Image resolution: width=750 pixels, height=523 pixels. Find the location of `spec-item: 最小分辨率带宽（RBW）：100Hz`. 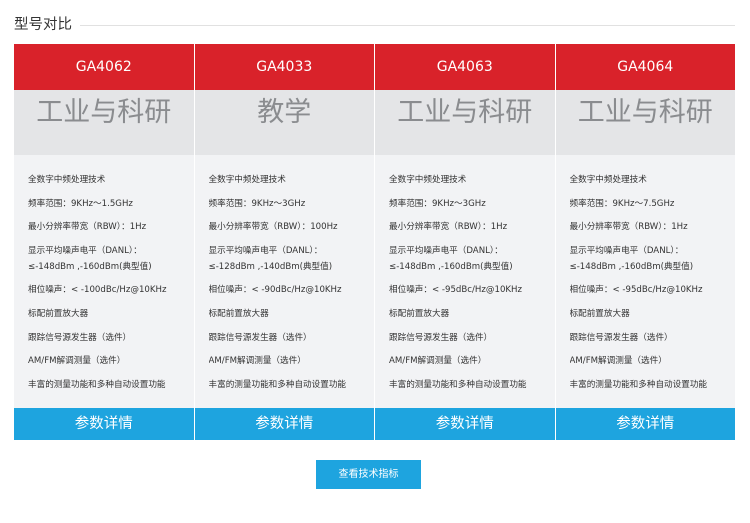

spec-item: 最小分辨率带宽（RBW）：100Hz is located at coordinates (273, 227).